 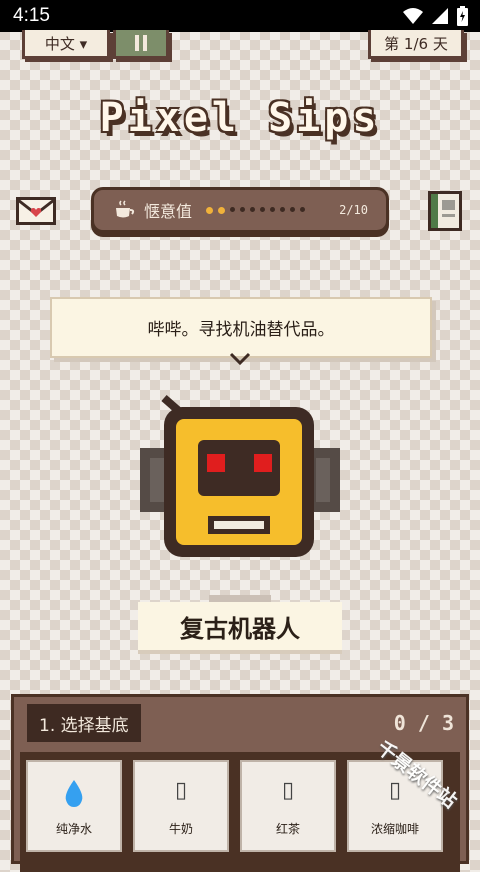 I want to click on mood-value: 2/10, so click(x=353, y=210).